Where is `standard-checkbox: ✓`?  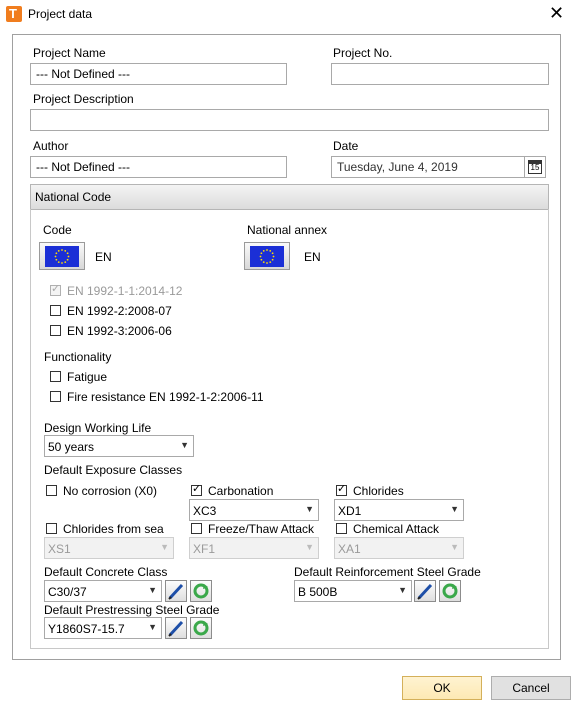
standard-checkbox: ✓ is located at coordinates (55, 289).